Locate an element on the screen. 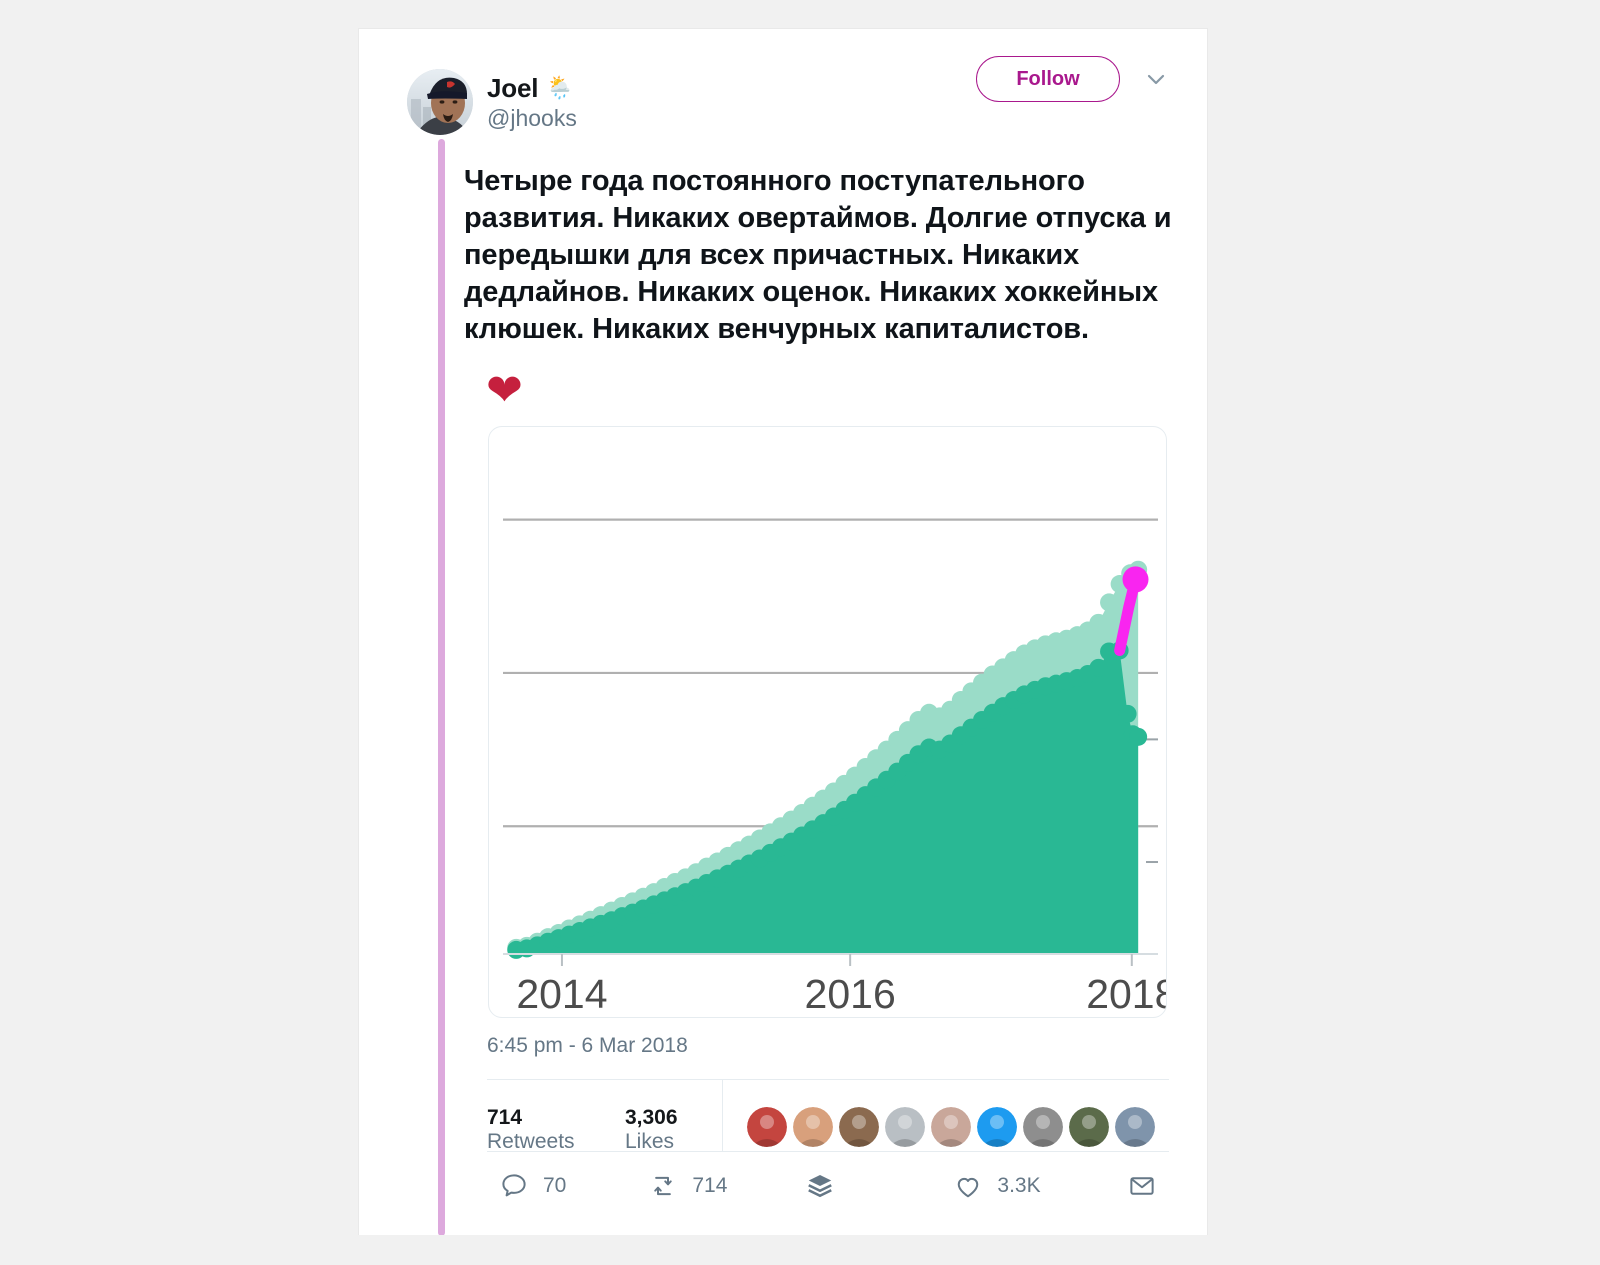 The width and height of the screenshot is (1600, 1265). retweets-count: 714 is located at coordinates (505, 1117).